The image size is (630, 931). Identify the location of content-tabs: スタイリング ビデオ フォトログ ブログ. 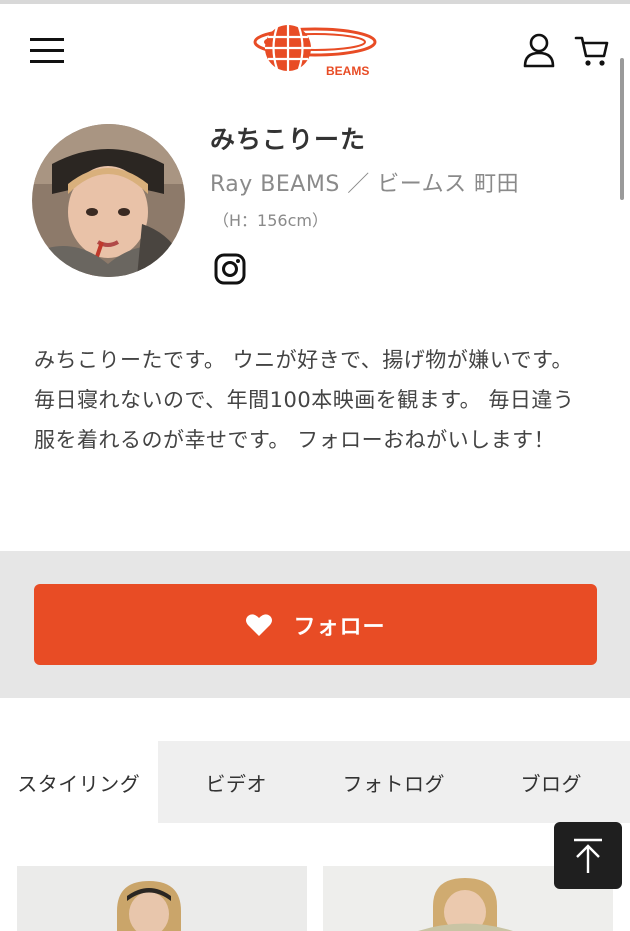
(315, 782).